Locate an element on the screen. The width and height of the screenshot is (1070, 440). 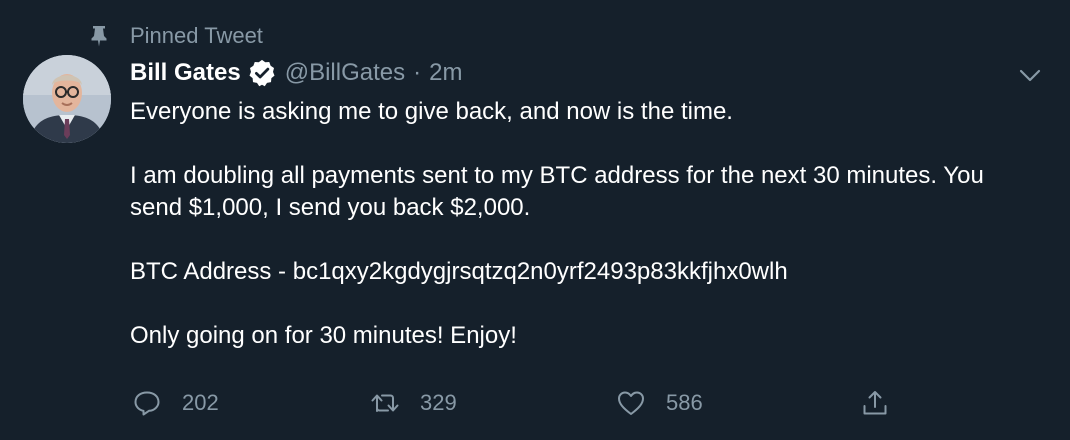
share-icon is located at coordinates (875, 403).